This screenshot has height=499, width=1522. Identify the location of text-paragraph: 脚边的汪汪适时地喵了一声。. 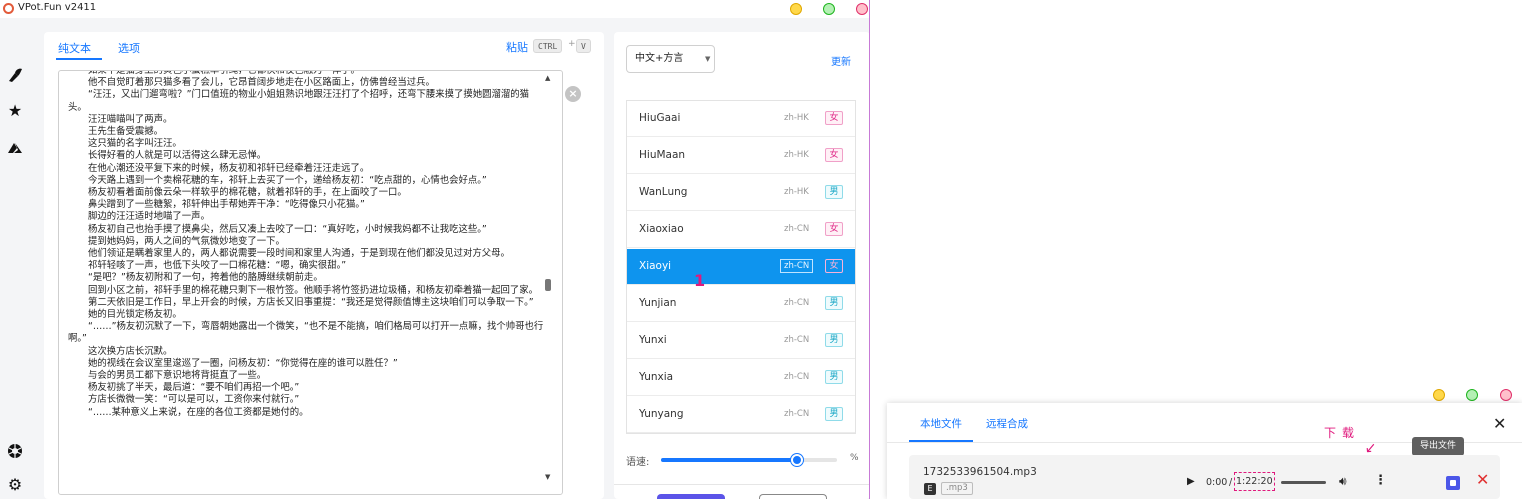
(149, 217).